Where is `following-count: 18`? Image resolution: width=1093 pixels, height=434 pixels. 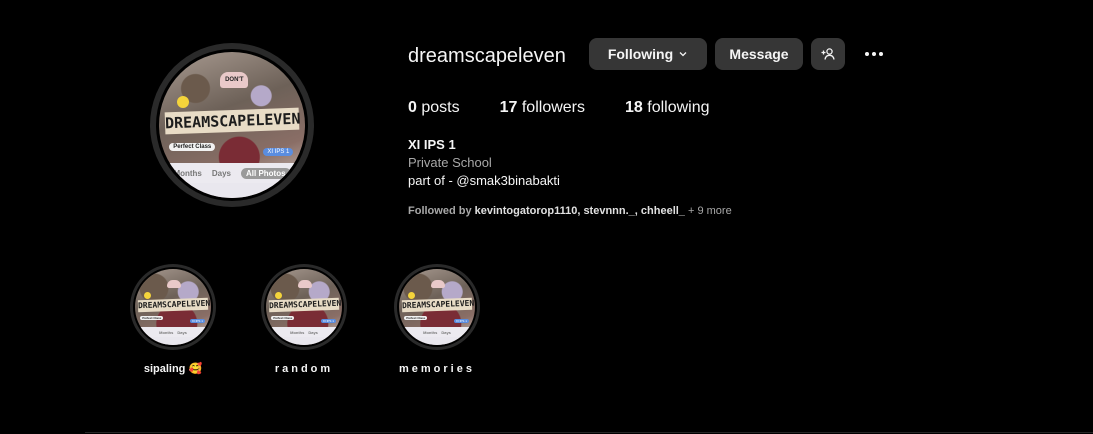
following-count: 18 is located at coordinates (634, 107).